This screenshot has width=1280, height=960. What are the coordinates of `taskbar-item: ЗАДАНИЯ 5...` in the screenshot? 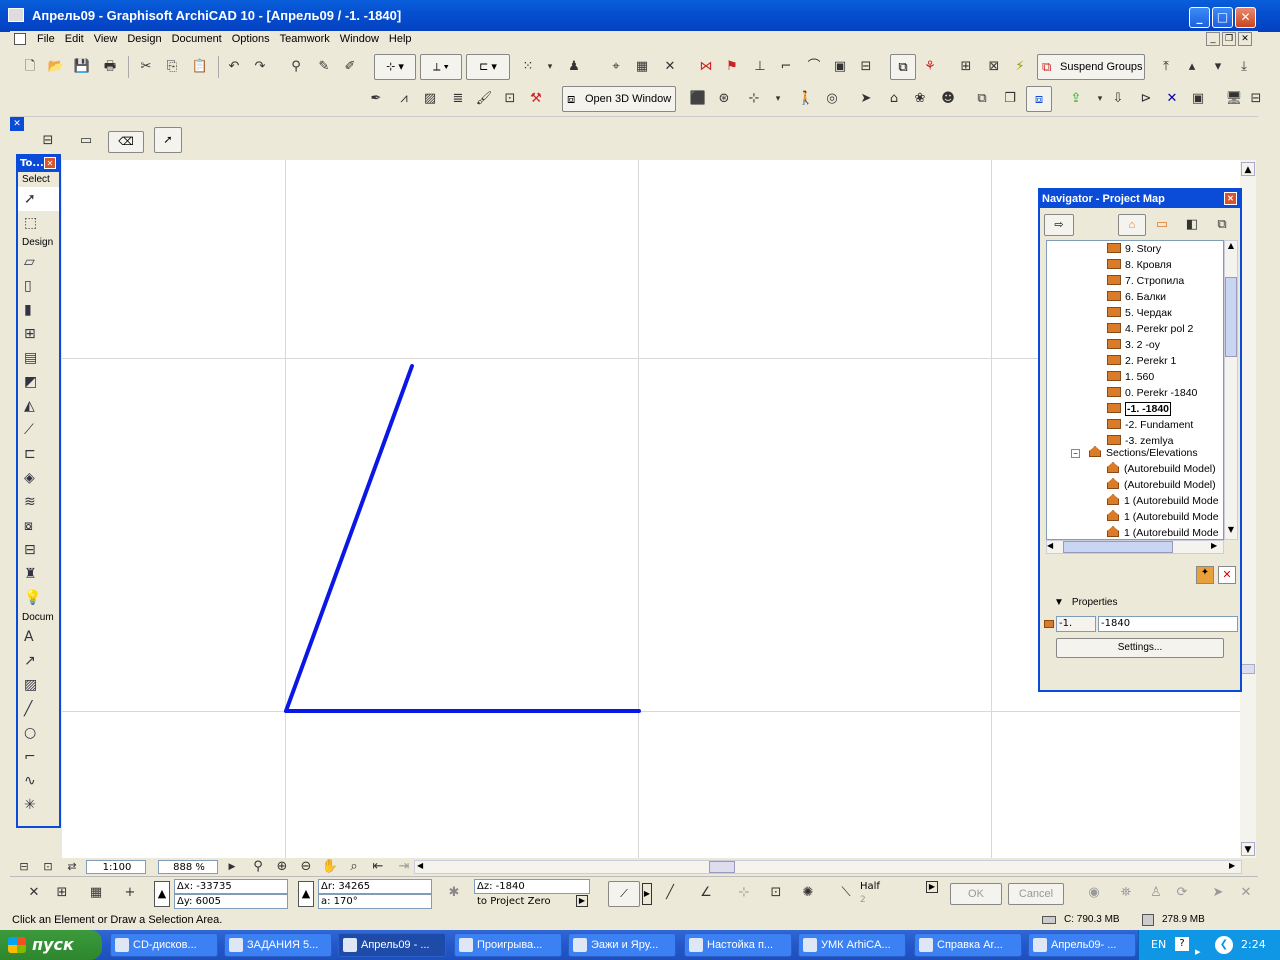 It's located at (278, 945).